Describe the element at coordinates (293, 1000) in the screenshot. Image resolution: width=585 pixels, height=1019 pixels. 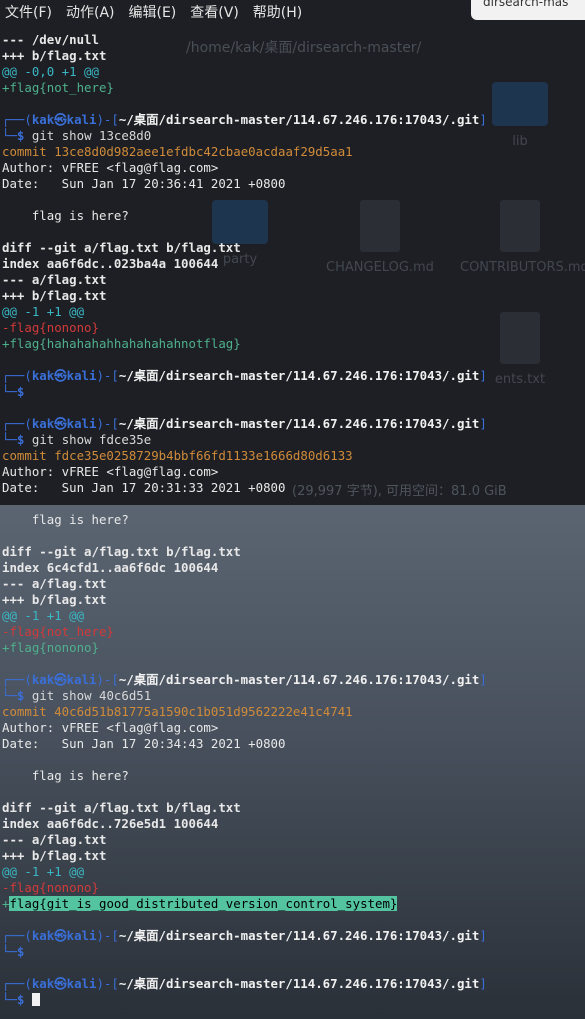
I see `command-input-line: └─$` at that location.